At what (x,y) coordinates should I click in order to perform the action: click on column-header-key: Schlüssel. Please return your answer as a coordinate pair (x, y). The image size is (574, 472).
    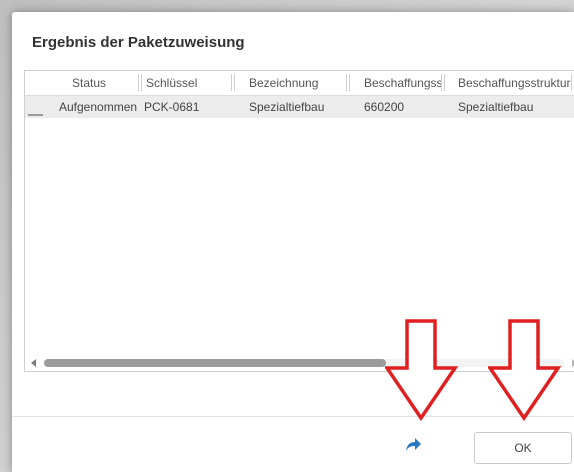
    Looking at the image, I should click on (183, 83).